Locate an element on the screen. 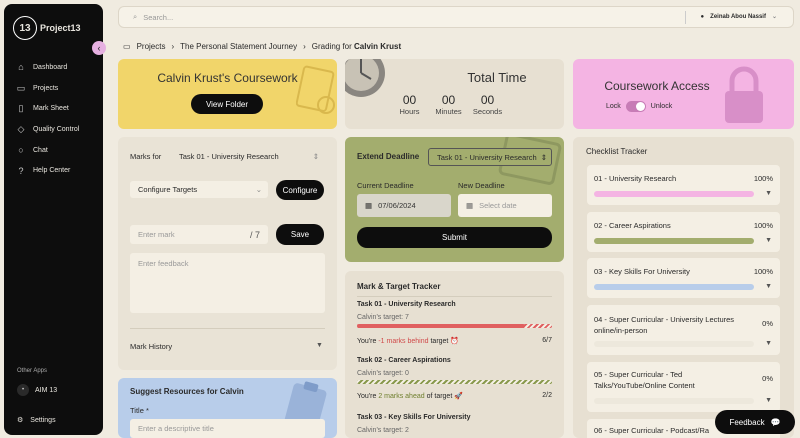  user-menu: ● Zeinab Abou Nassif ⌄ is located at coordinates (730, 17).